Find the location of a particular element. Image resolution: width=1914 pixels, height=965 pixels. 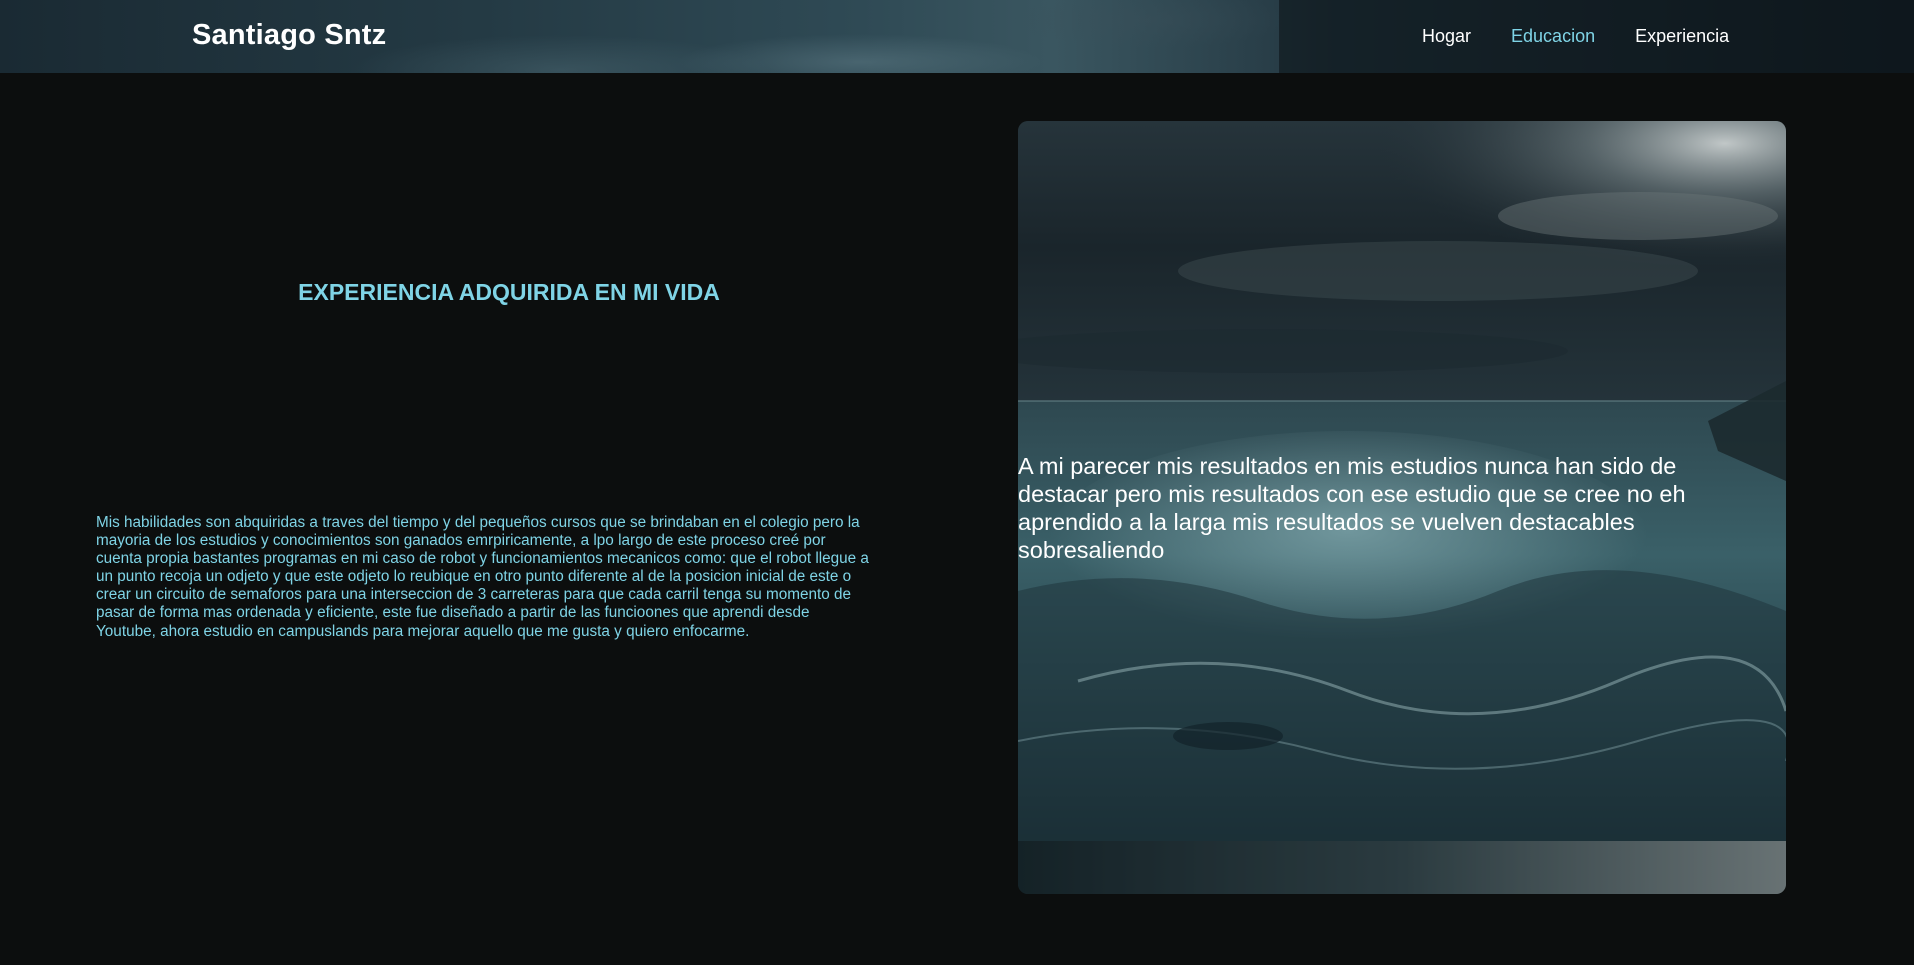

nav-link-experiencia: Experiencia is located at coordinates (1682, 36).